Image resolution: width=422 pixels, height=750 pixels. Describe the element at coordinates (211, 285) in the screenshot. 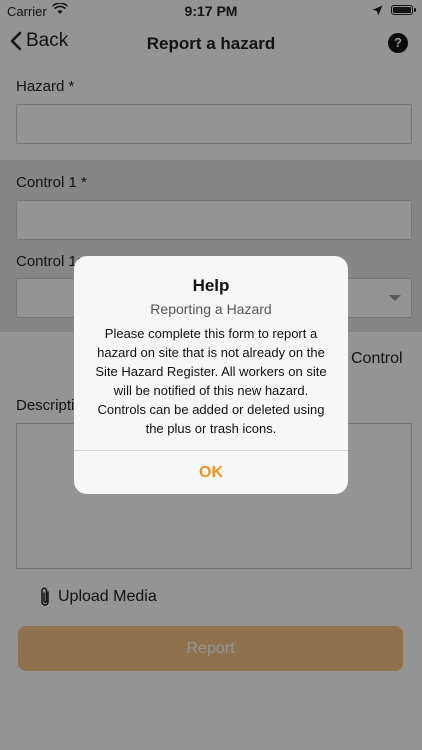

I see `alert-title: Help` at that location.